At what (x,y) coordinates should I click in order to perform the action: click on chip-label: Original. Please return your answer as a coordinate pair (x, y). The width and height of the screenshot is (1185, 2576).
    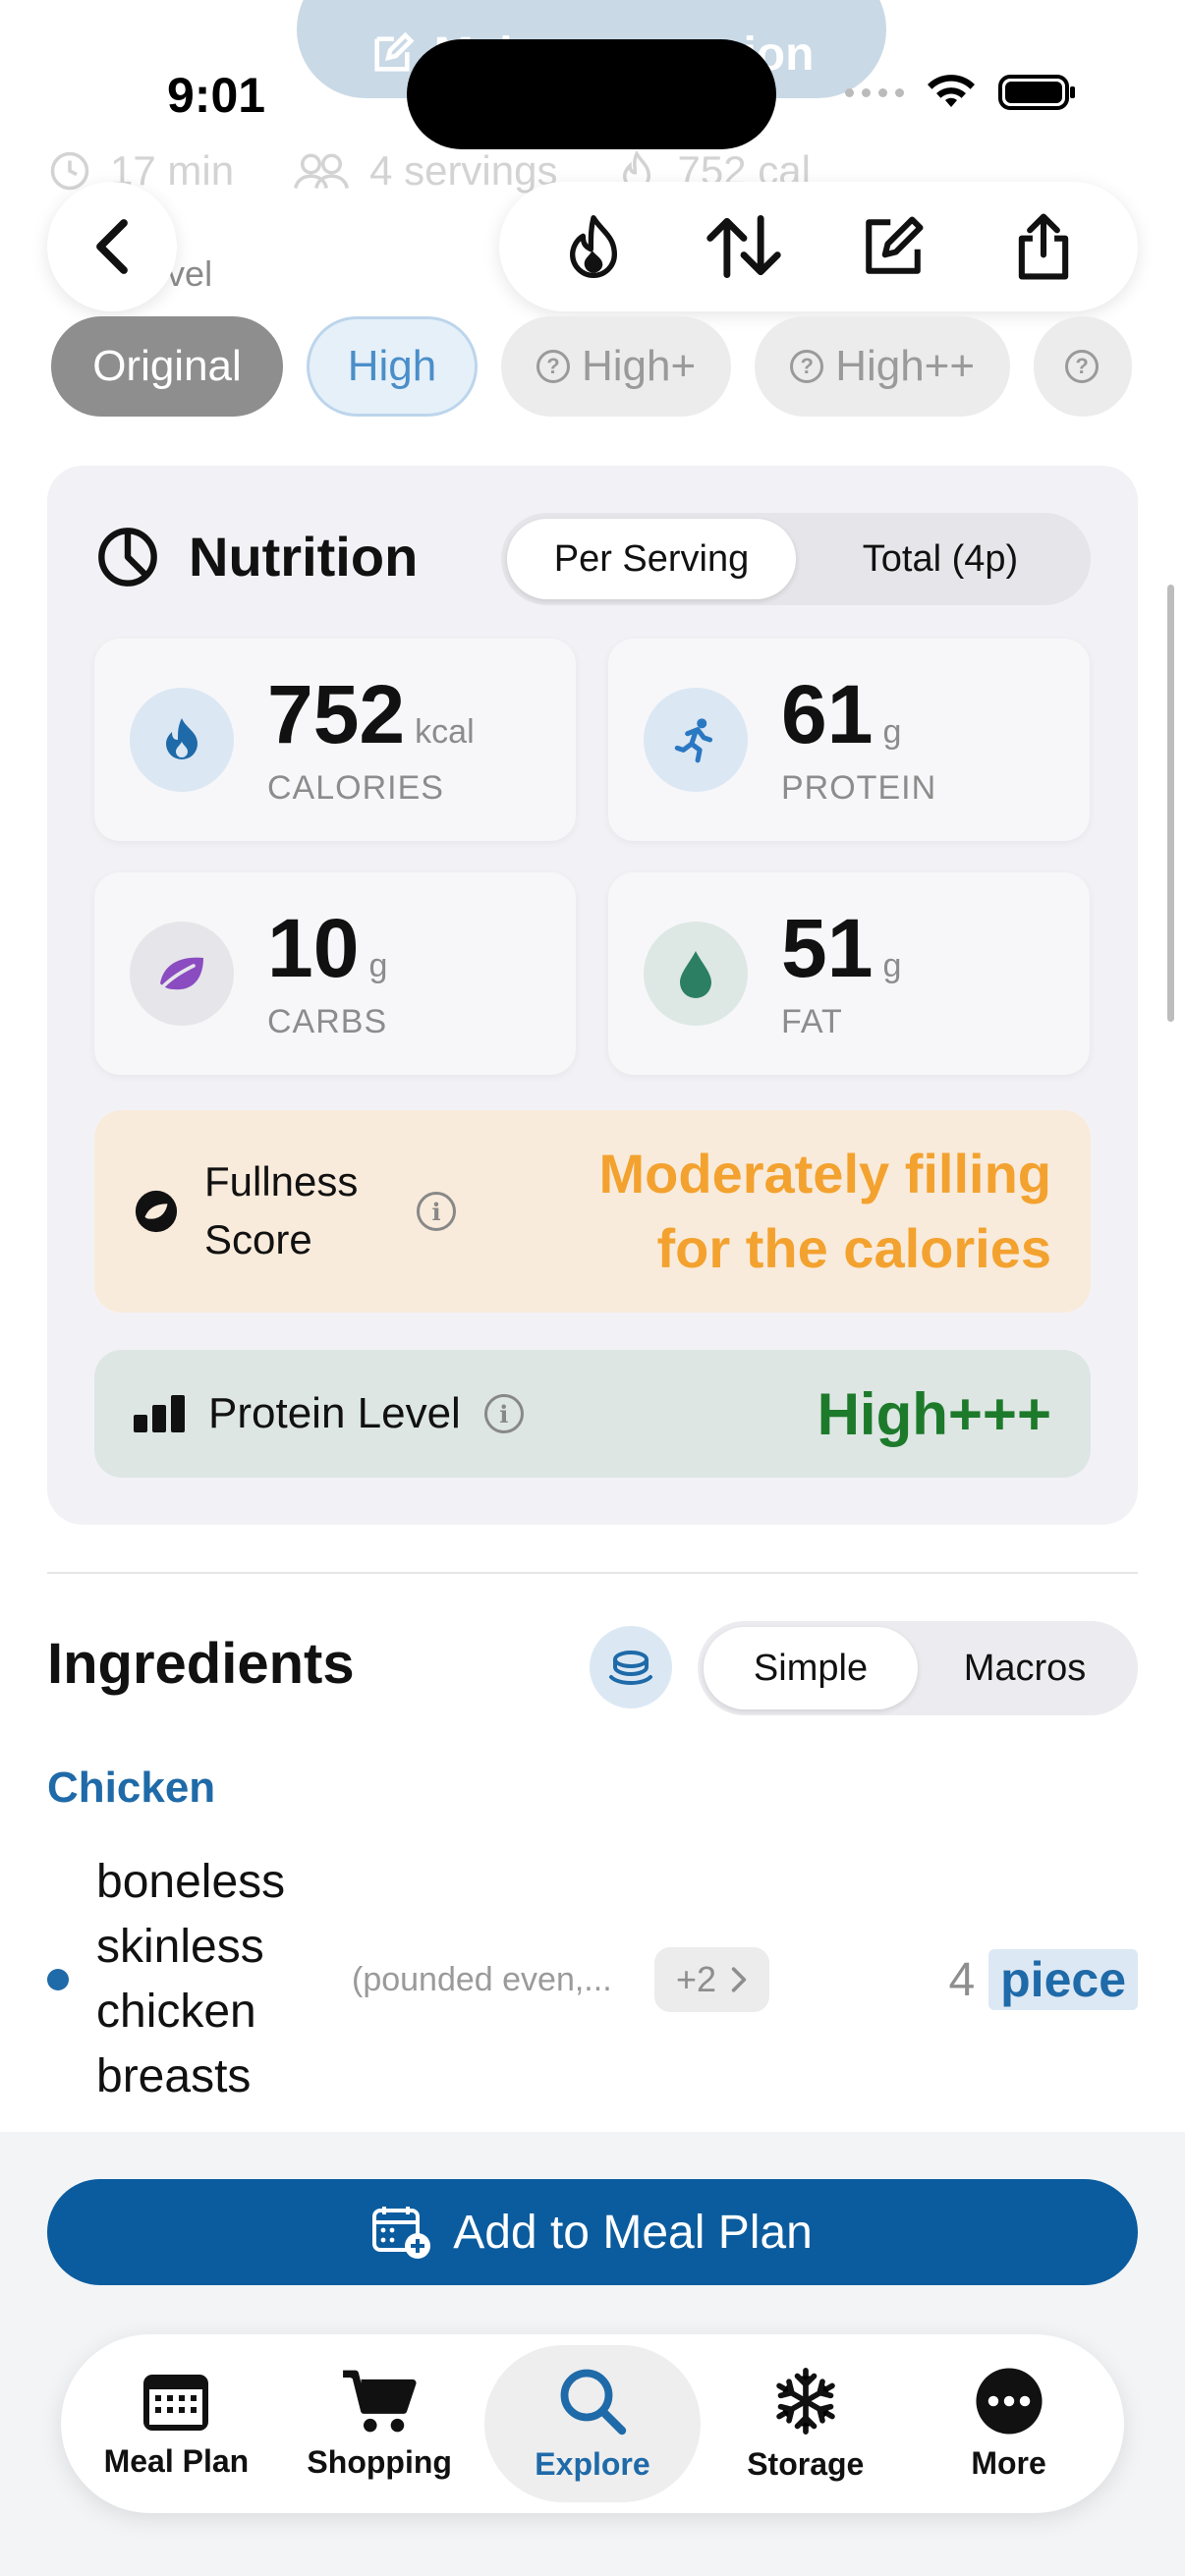
    Looking at the image, I should click on (167, 366).